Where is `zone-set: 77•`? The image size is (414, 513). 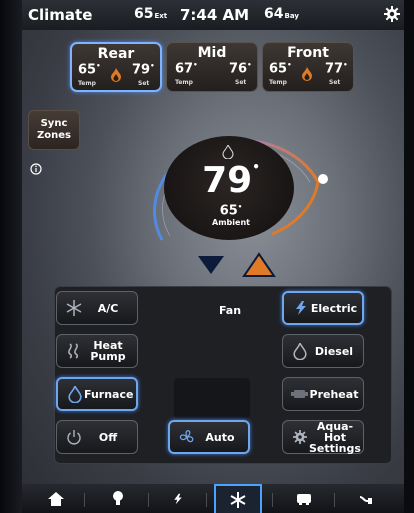 zone-set: 77• is located at coordinates (336, 69).